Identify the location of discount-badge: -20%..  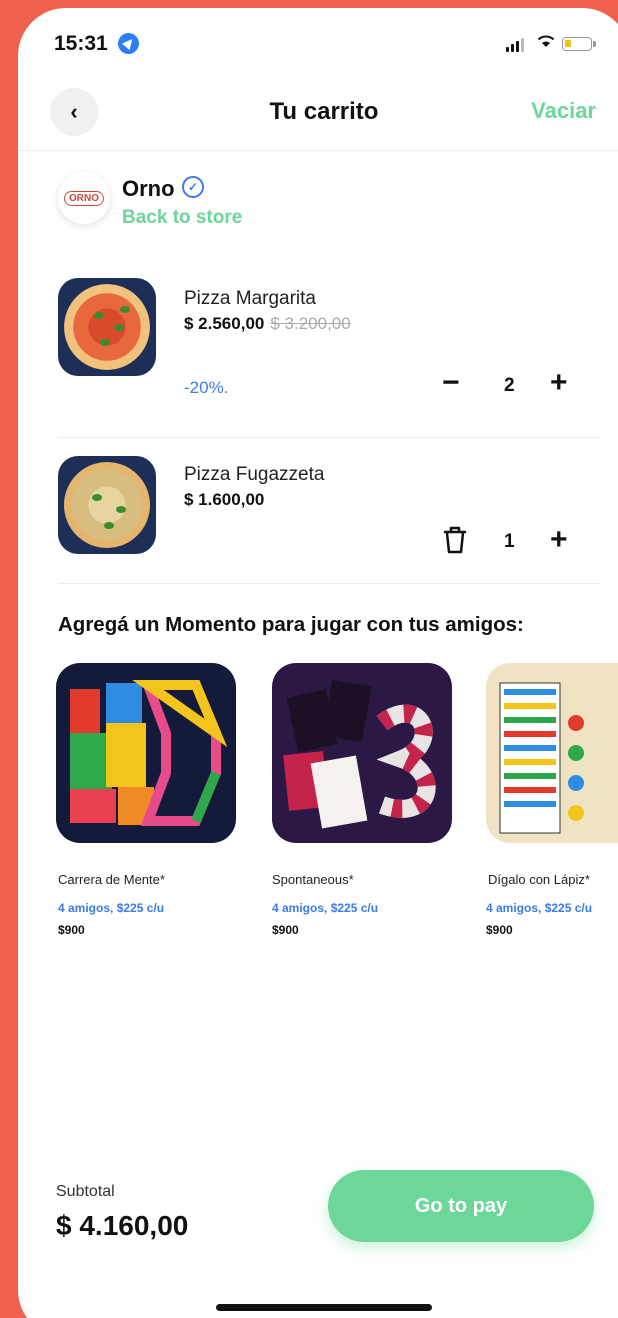
(206, 387).